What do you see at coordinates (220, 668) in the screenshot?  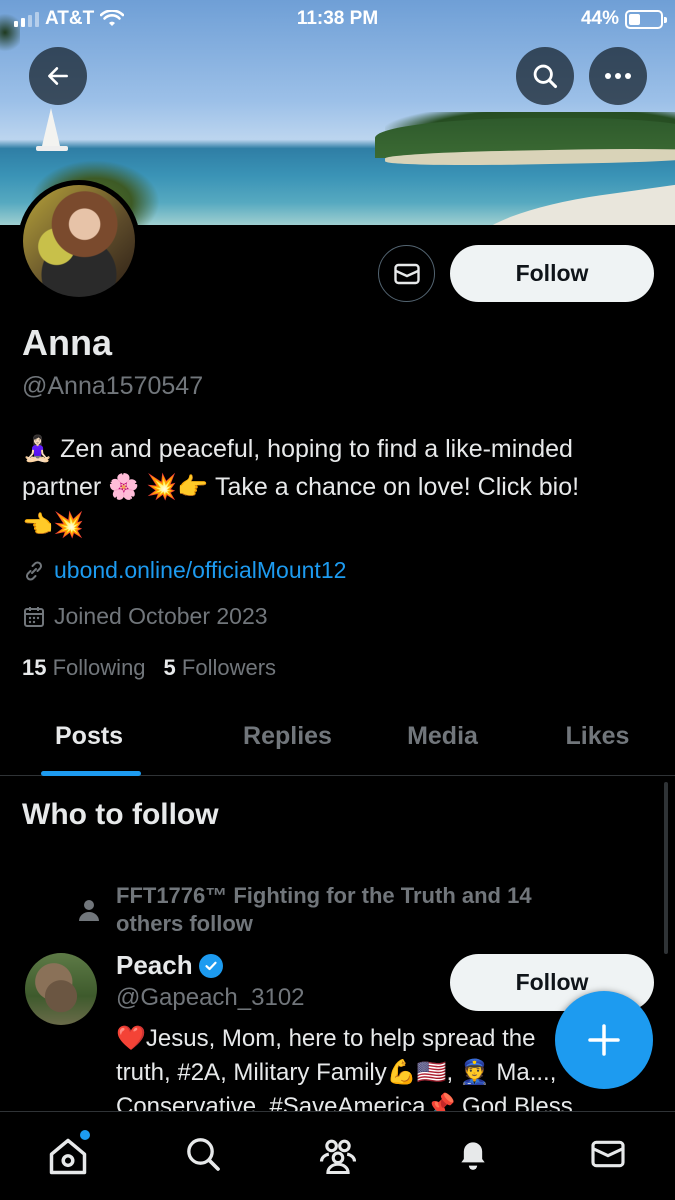 I see `followers-link: 5 Followers` at bounding box center [220, 668].